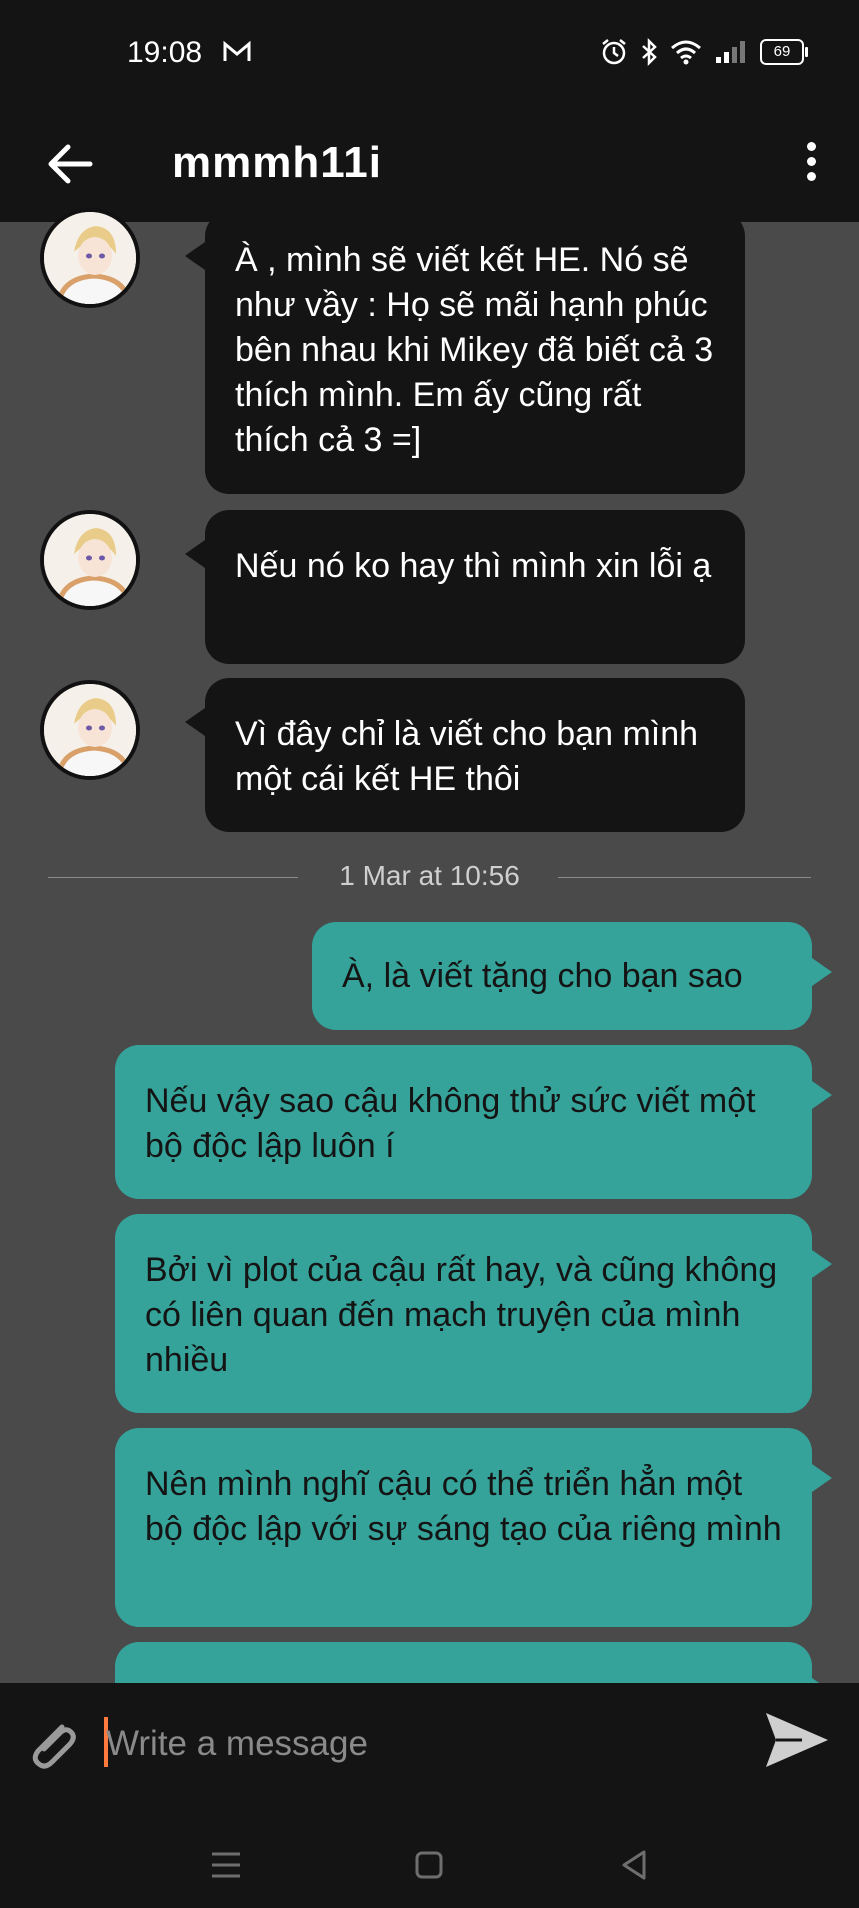  Describe the element at coordinates (542, 976) in the screenshot. I see `message-text: À, là viết tặng cho bạn sao` at that location.